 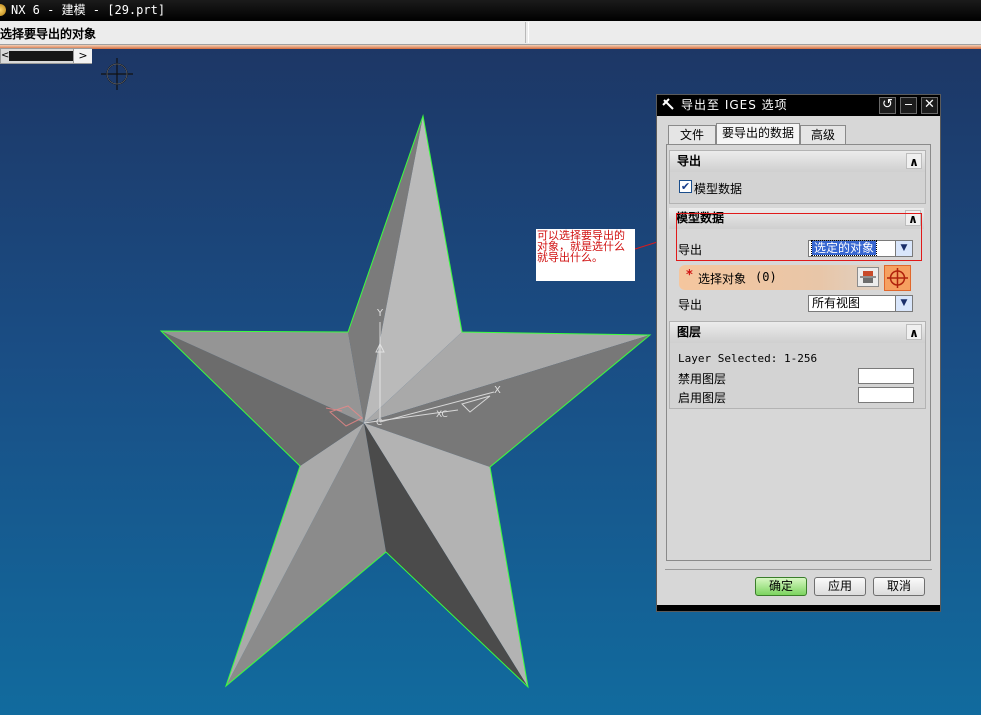 I want to click on viewport-scrollbar: < >, so click(x=46, y=56).